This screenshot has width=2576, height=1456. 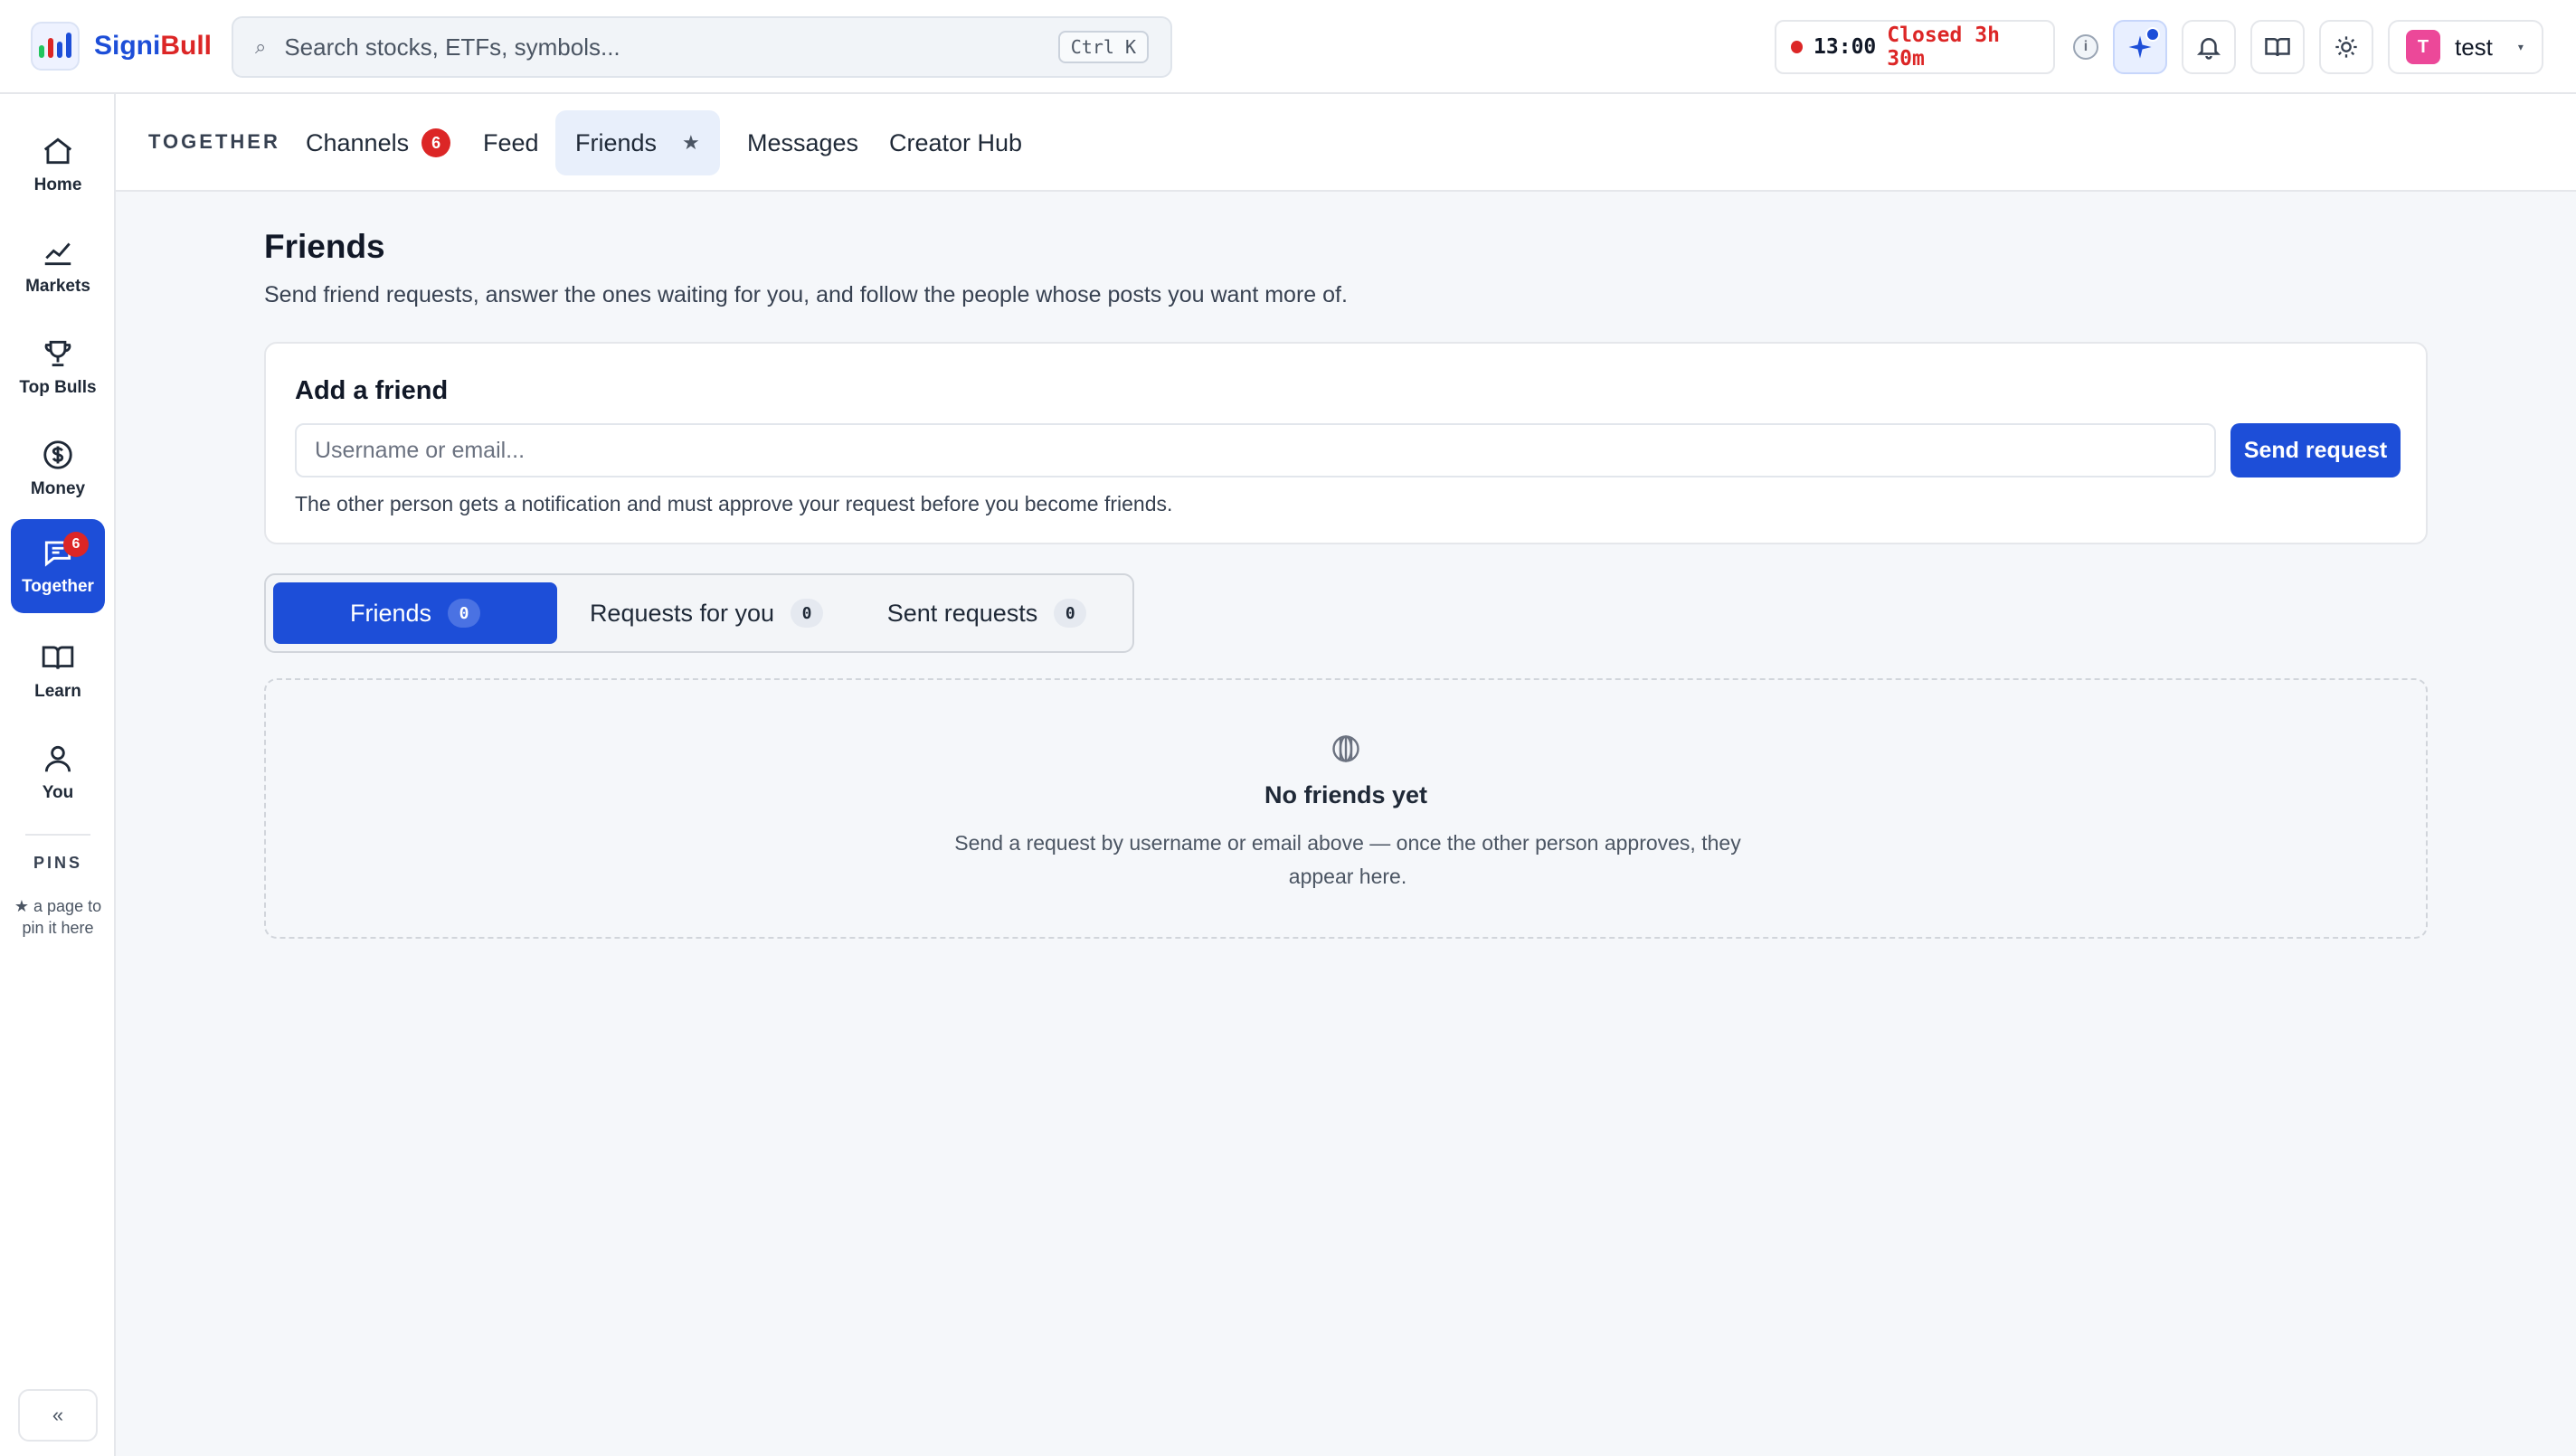 What do you see at coordinates (58, 863) in the screenshot?
I see `pins-title: PINS` at bounding box center [58, 863].